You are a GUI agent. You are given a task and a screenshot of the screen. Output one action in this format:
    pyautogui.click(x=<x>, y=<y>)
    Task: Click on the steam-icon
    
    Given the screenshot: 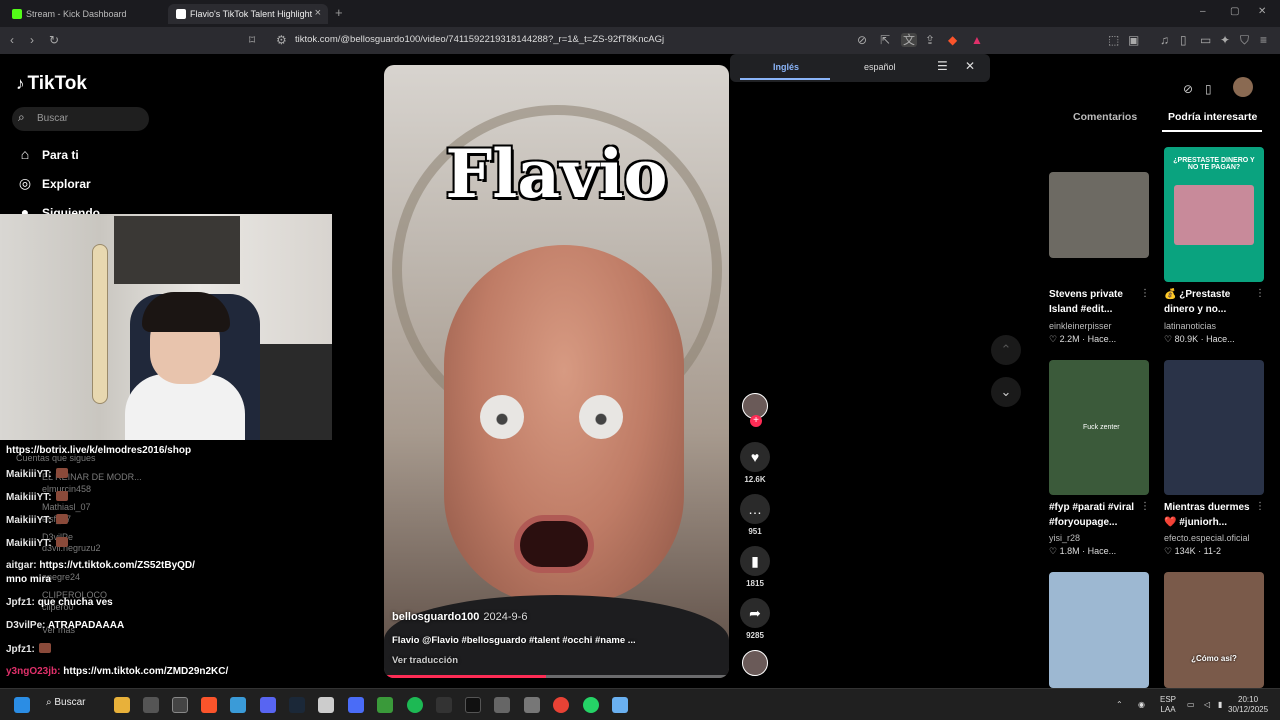 What is the action you would take?
    pyautogui.click(x=297, y=705)
    